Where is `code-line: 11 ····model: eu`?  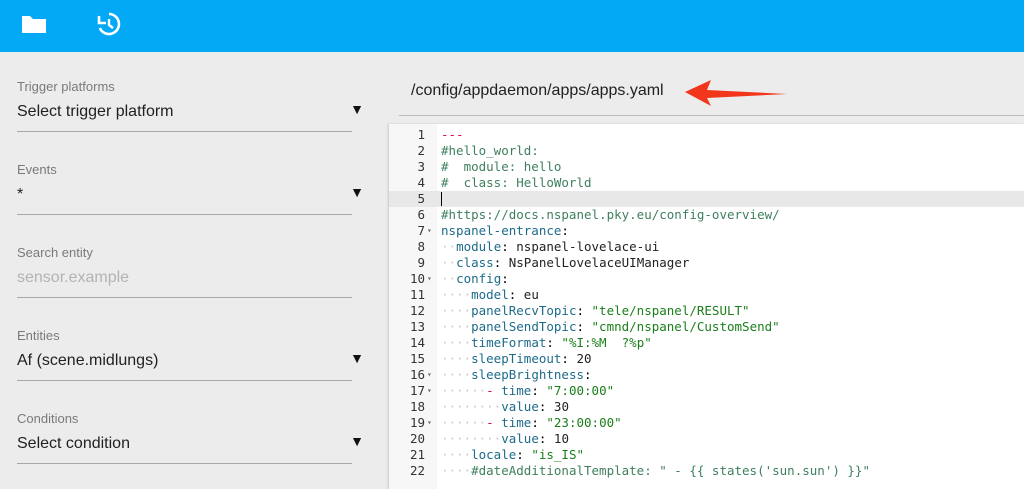
code-line: 11 ····model: eu is located at coordinates (706, 295).